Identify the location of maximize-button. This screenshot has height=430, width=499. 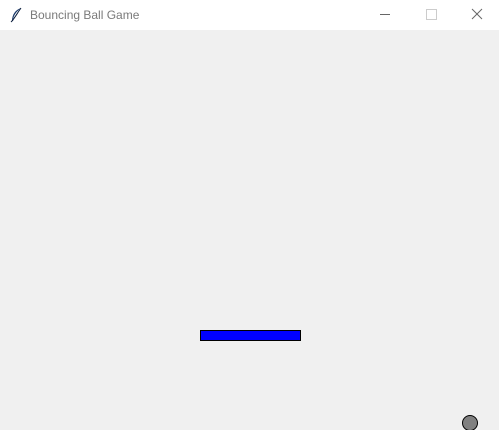
(431, 15).